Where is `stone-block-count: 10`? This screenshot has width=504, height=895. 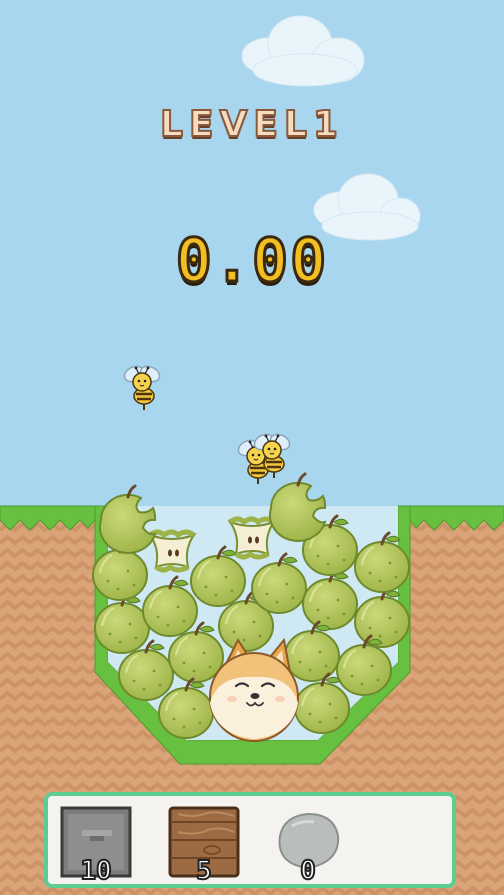 stone-block-count: 10 is located at coordinates (95, 871).